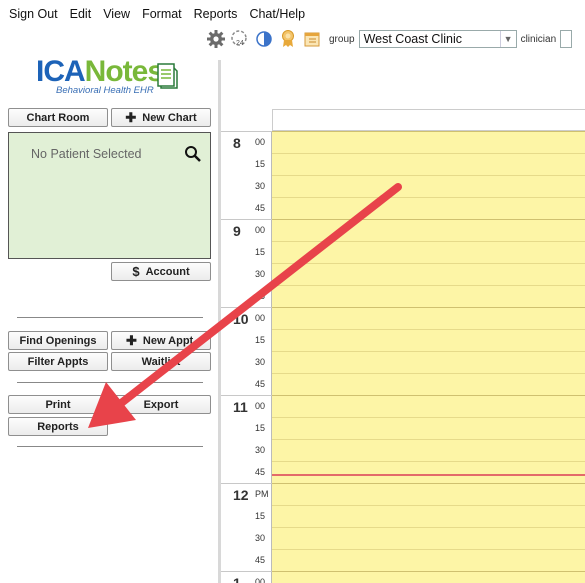  What do you see at coordinates (312, 39) in the screenshot?
I see `calendar-icon` at bounding box center [312, 39].